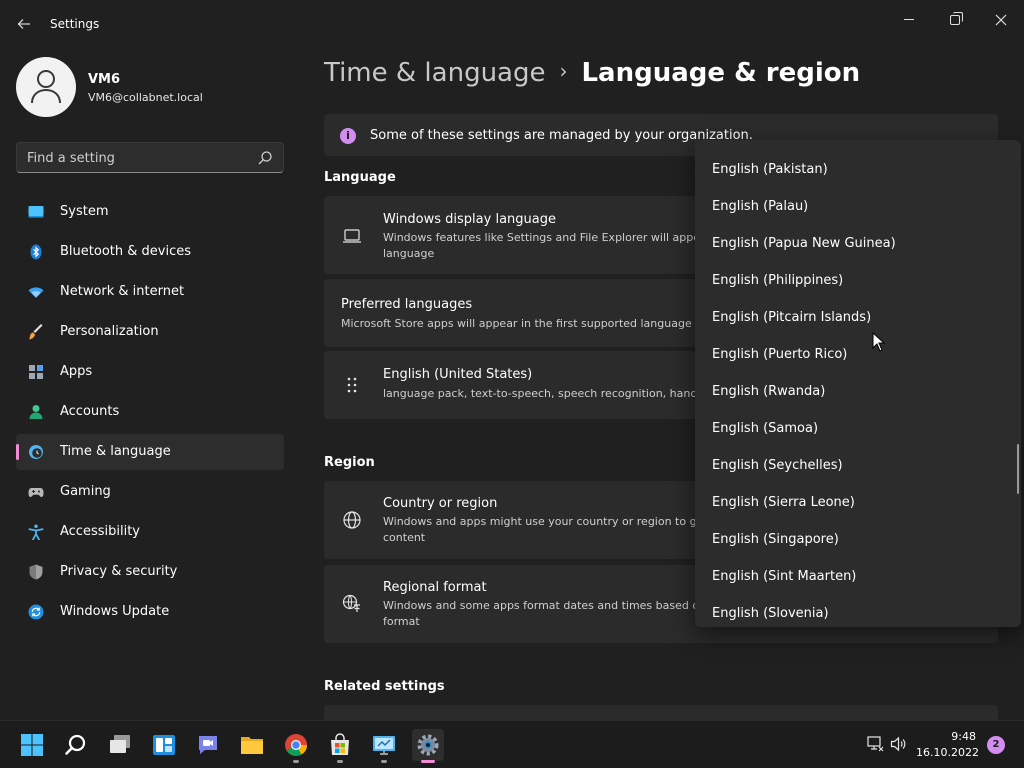 This screenshot has width=1024, height=768. I want to click on search-box, so click(150, 157).